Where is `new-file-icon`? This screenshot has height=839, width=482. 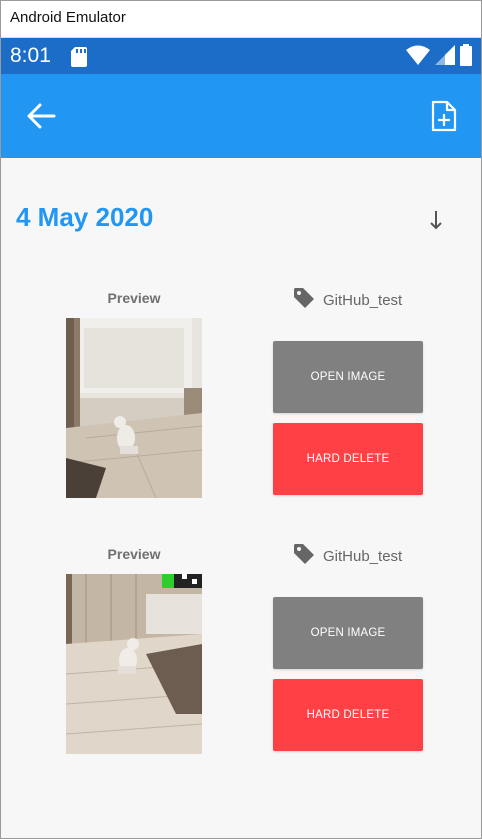 new-file-icon is located at coordinates (444, 116).